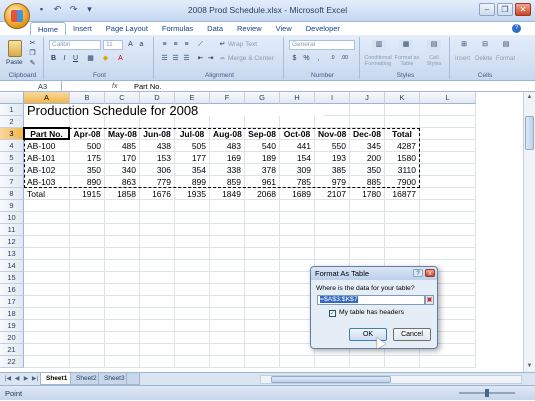 This screenshot has height=401, width=535. Describe the element at coordinates (262, 146) in the screenshot. I see `data-cell: 540` at that location.